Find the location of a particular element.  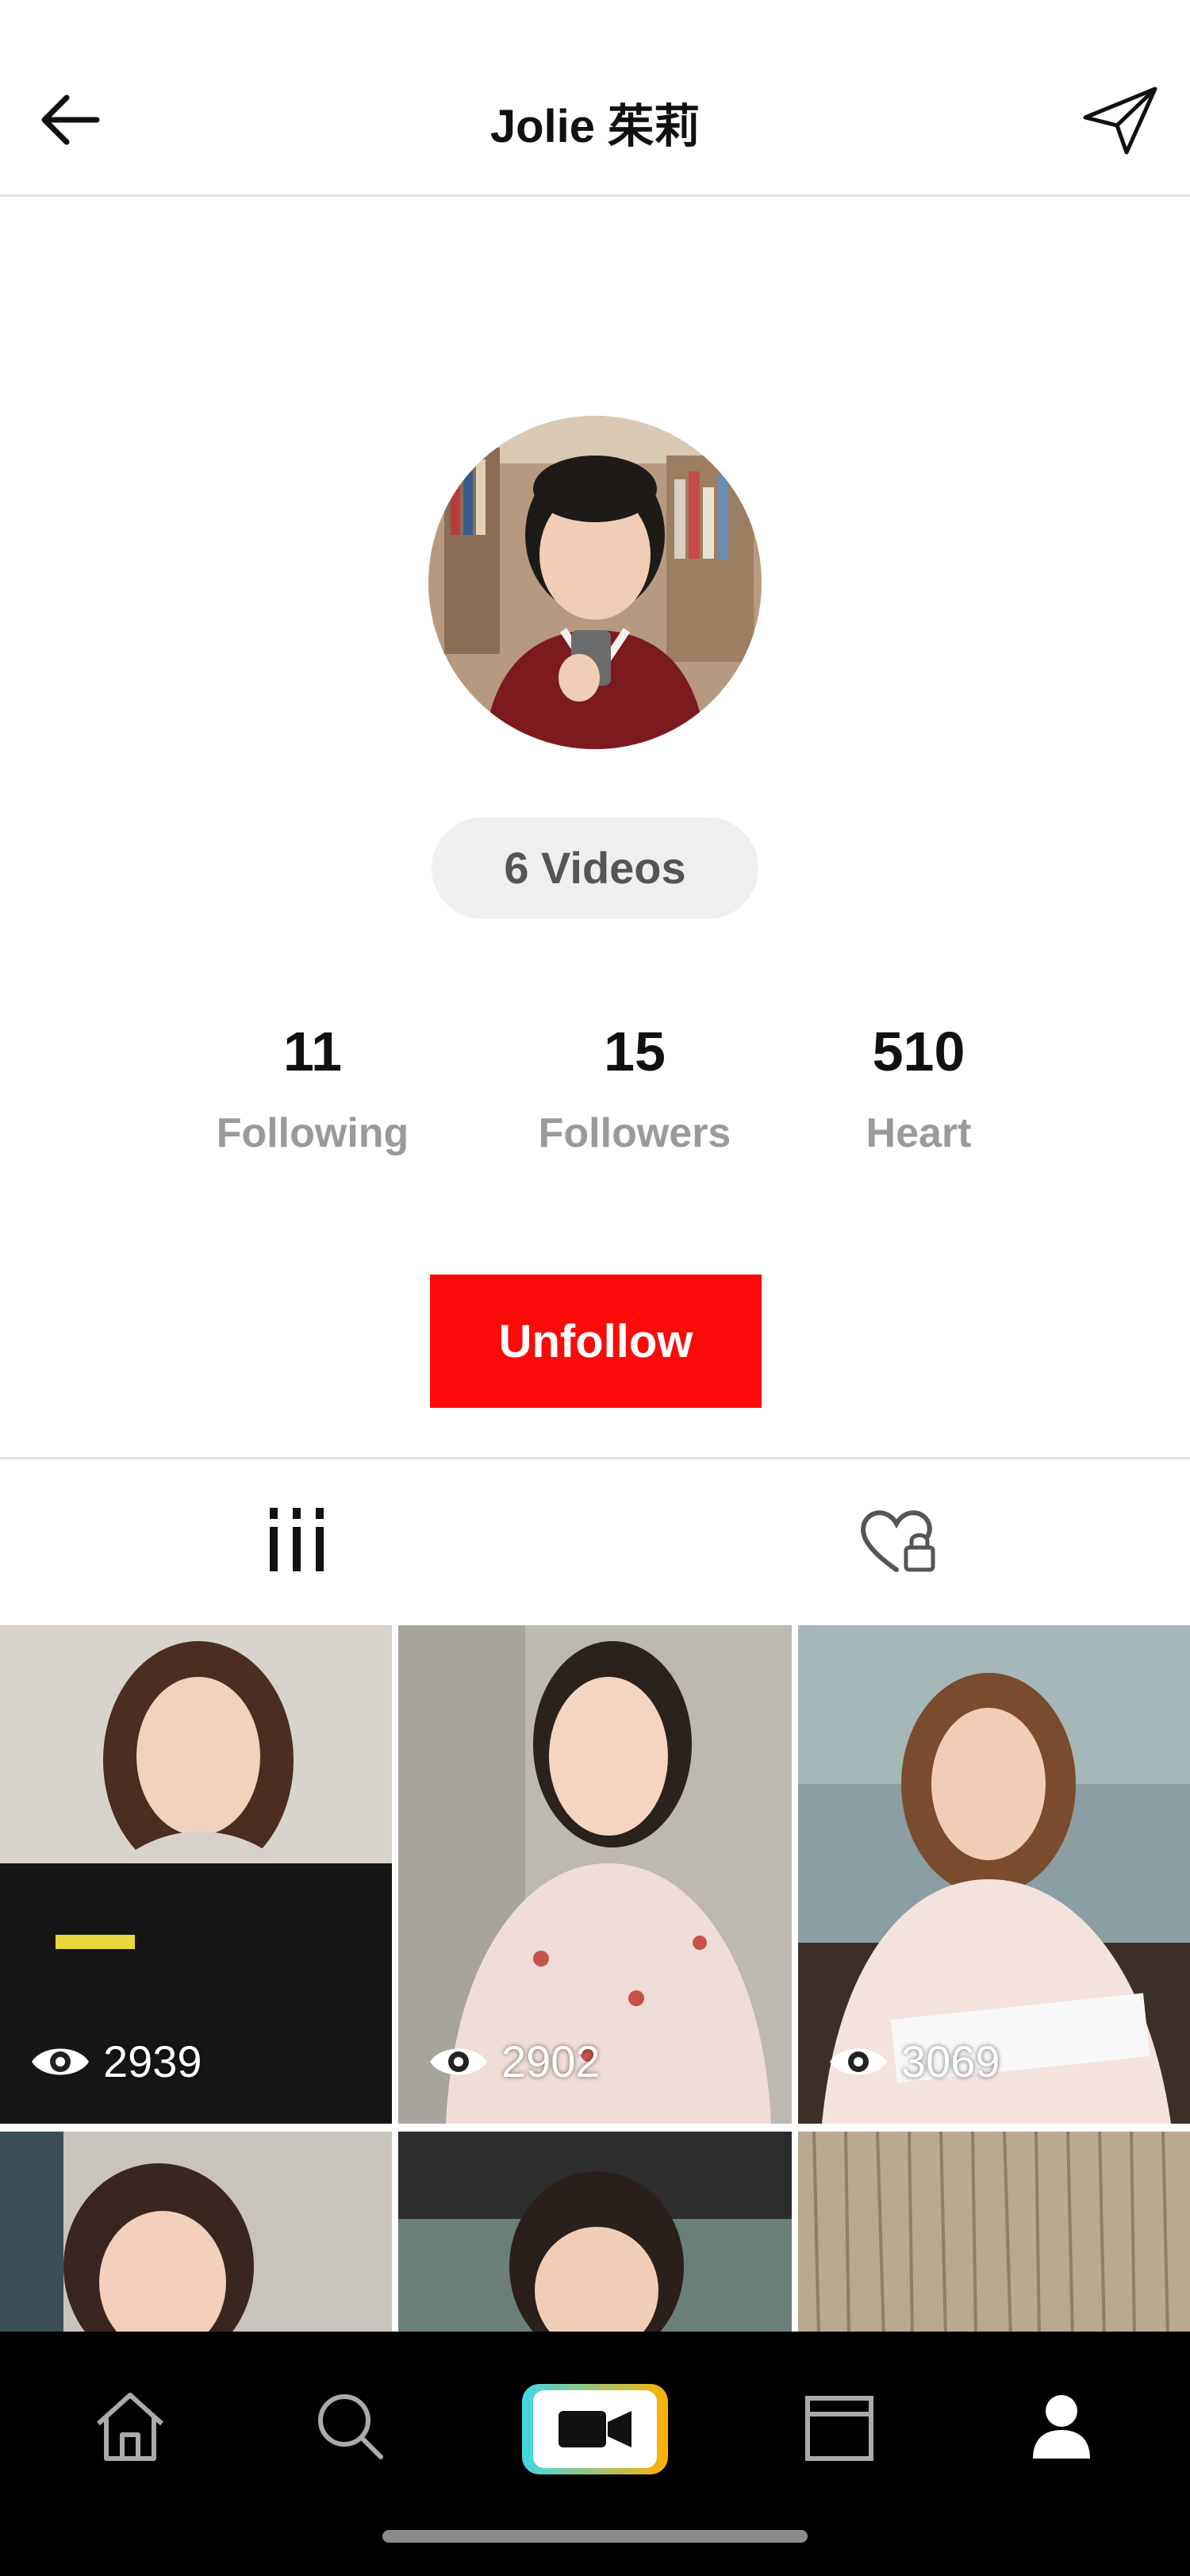

nav-calendar is located at coordinates (839, 2426).